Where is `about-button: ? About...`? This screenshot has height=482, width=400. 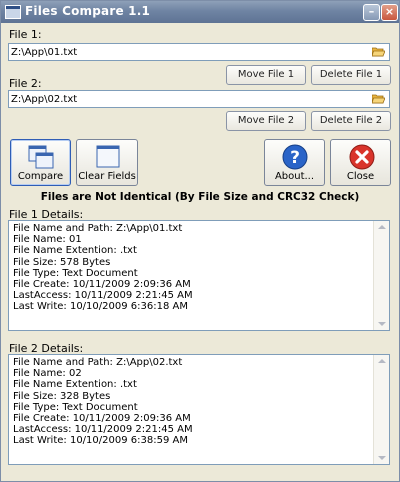 about-button: ? About... is located at coordinates (294, 162).